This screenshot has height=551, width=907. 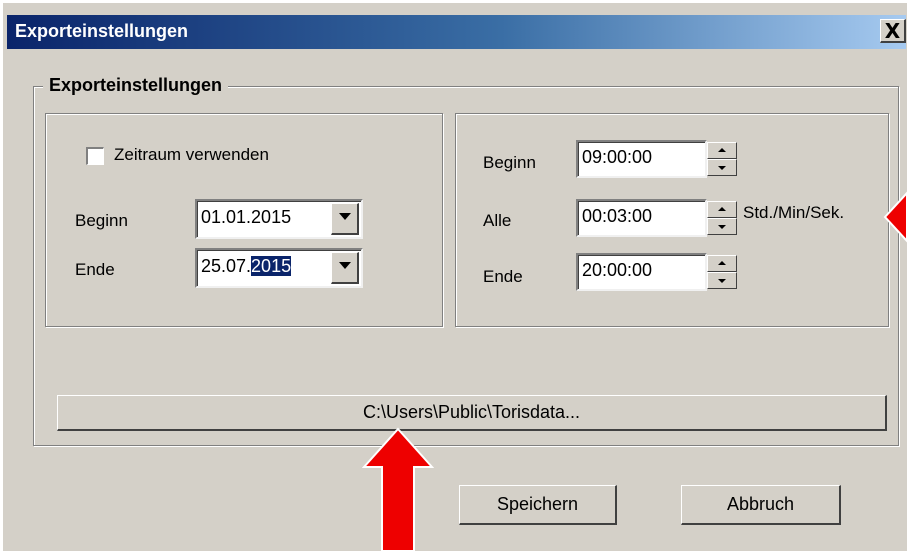 I want to click on date-end-value-prefix: 25.07., so click(x=226, y=266).